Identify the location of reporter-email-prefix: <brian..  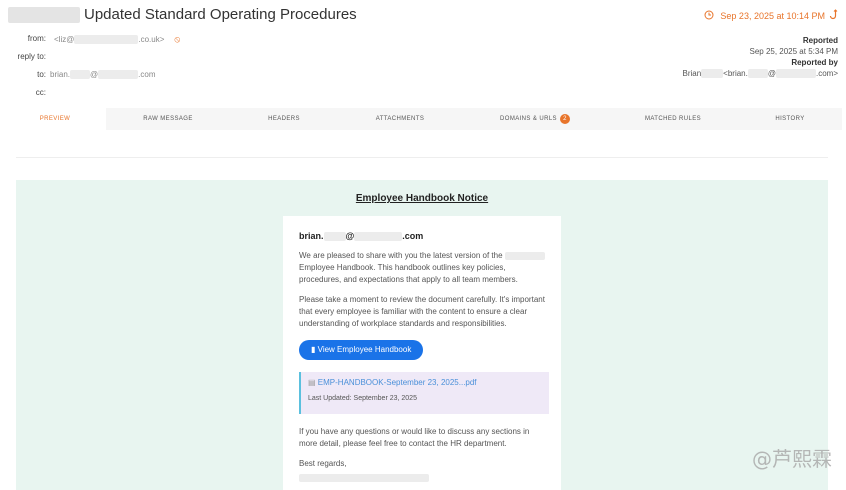
(735, 73).